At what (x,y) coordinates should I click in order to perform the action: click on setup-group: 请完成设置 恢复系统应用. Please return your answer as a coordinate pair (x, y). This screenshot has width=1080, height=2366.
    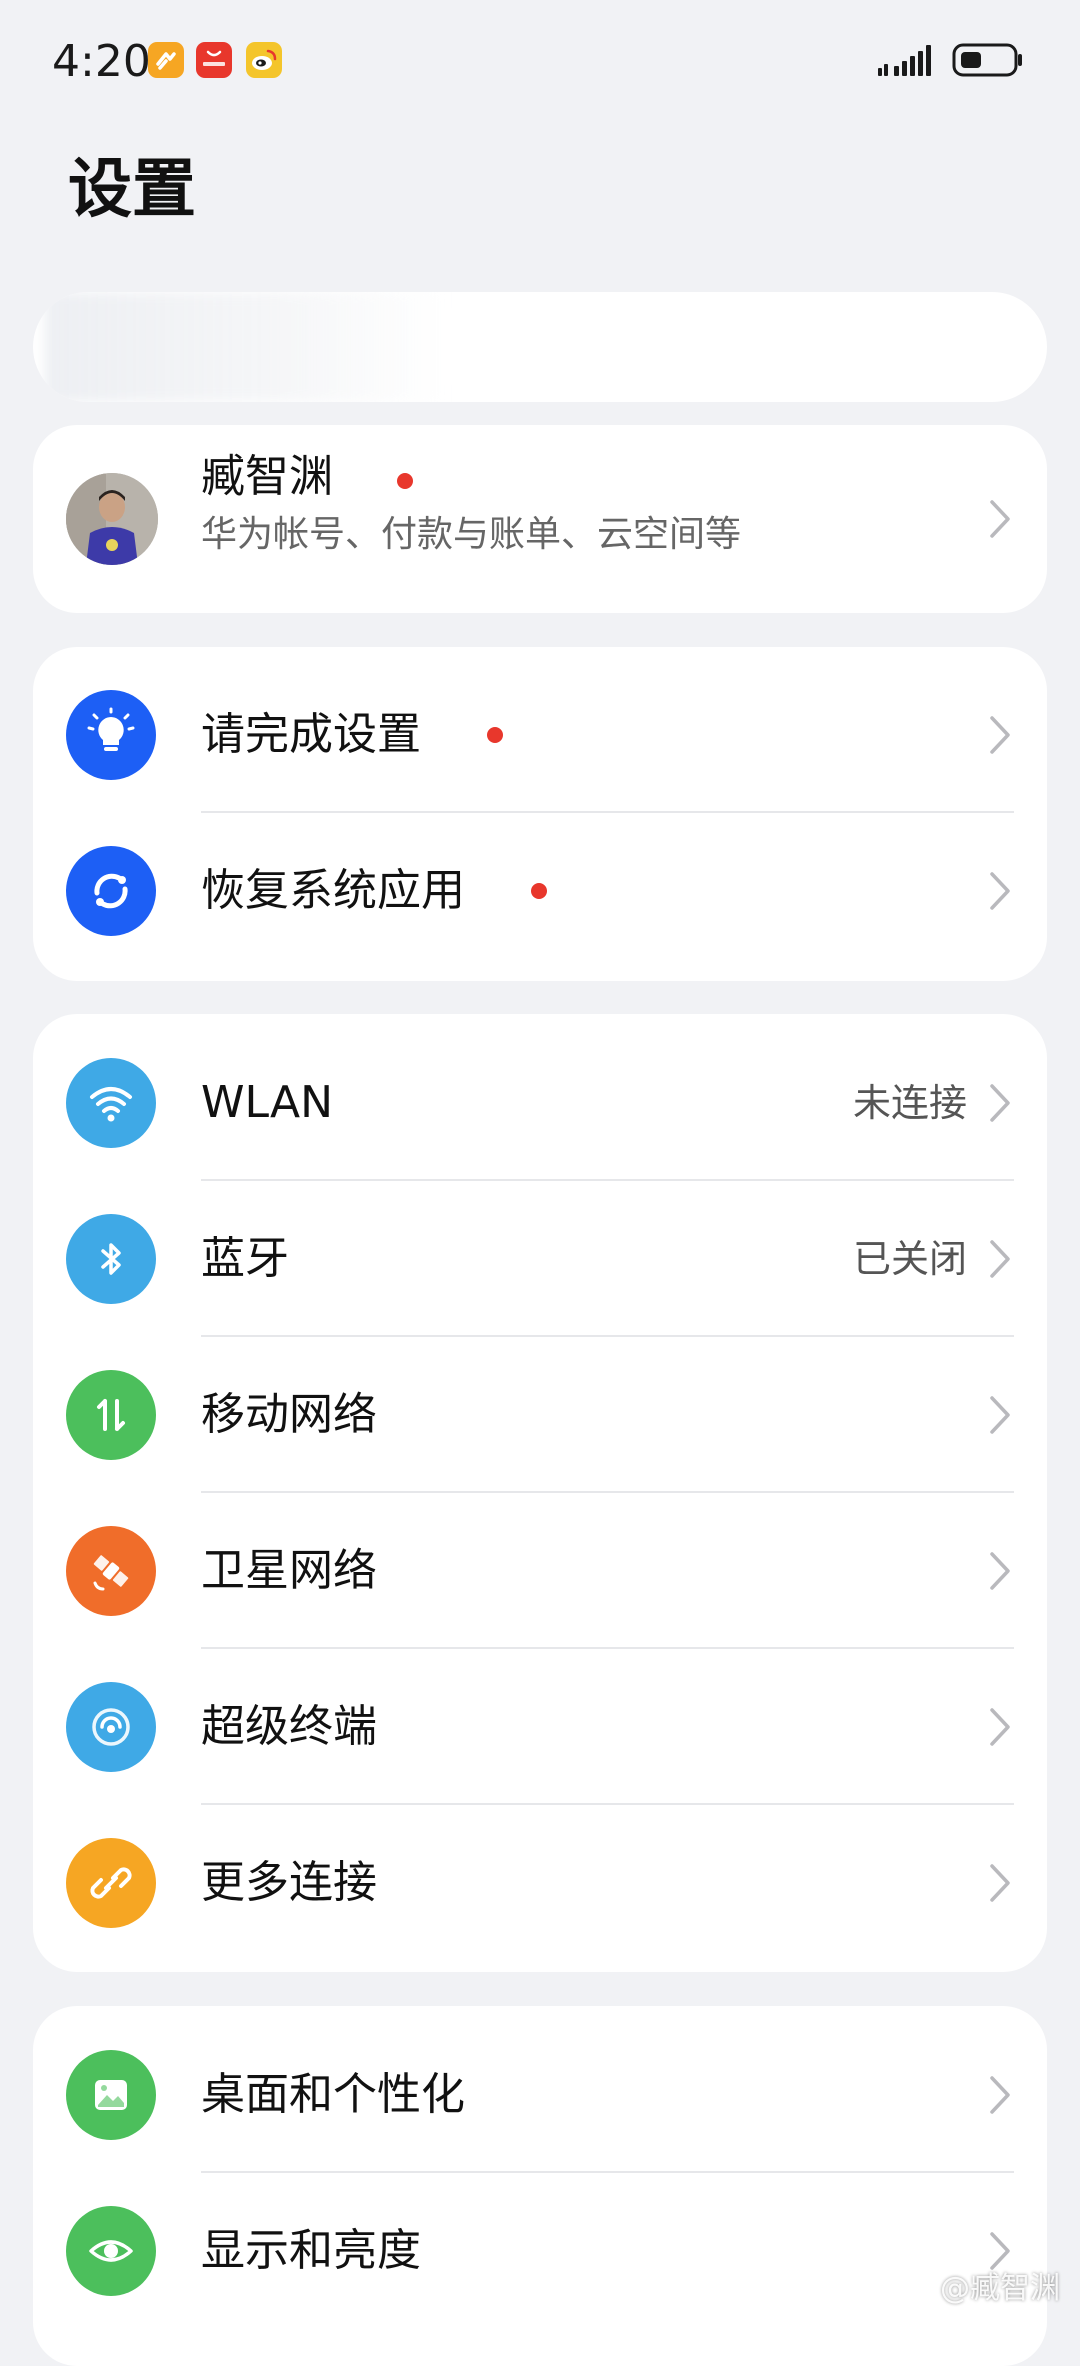
    Looking at the image, I should click on (540, 814).